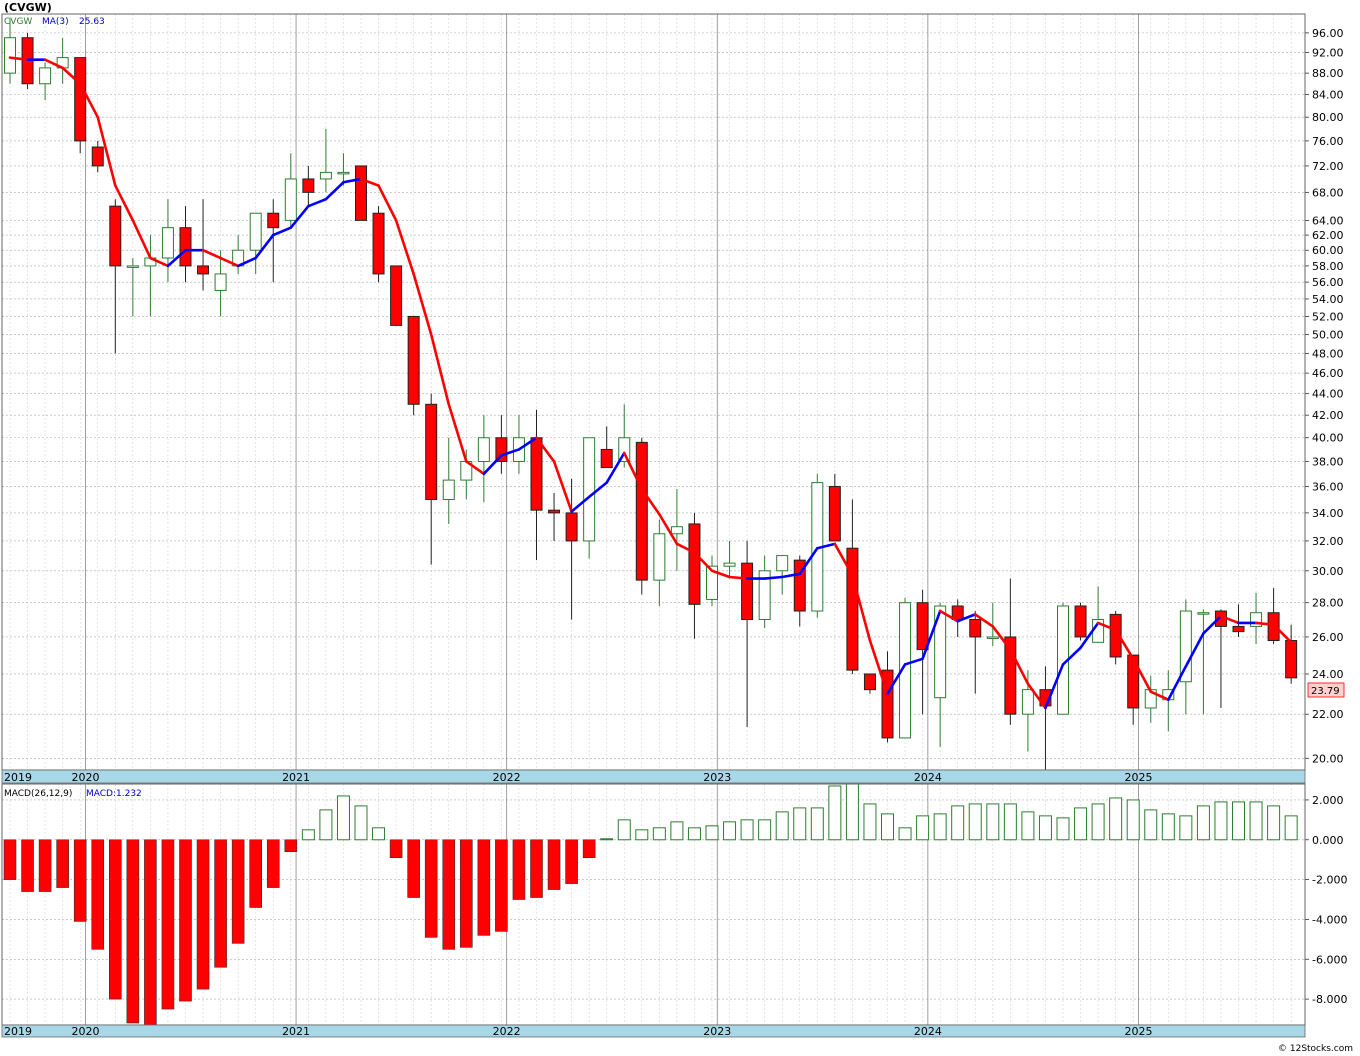 The width and height of the screenshot is (1360, 1056). What do you see at coordinates (1328, 373) in the screenshot?
I see `price-tick-label: 46.00` at bounding box center [1328, 373].